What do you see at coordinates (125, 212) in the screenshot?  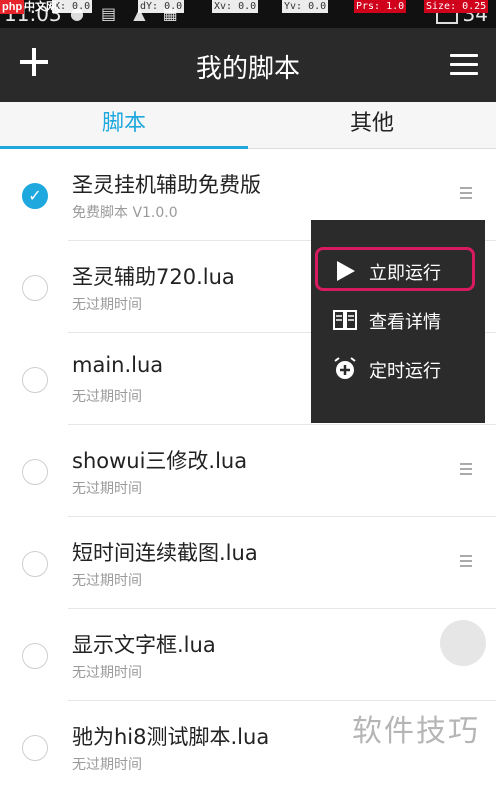 I see `script-subtitle: 免费脚本 V1.0.0` at bounding box center [125, 212].